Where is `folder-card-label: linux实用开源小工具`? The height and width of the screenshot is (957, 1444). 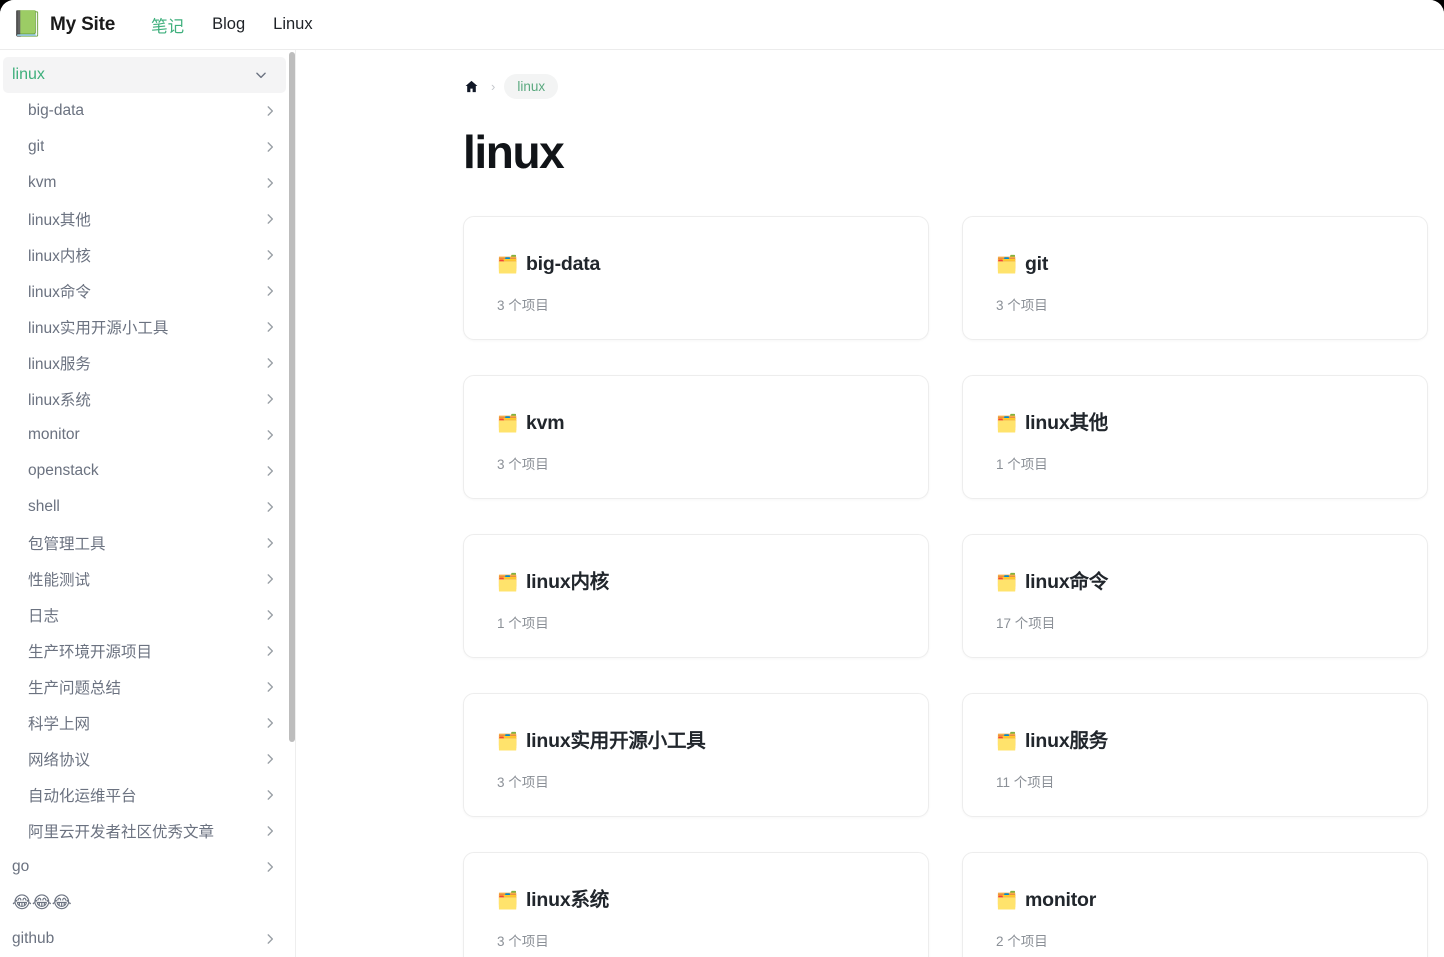
folder-card-label: linux实用开源小工具 is located at coordinates (615, 740).